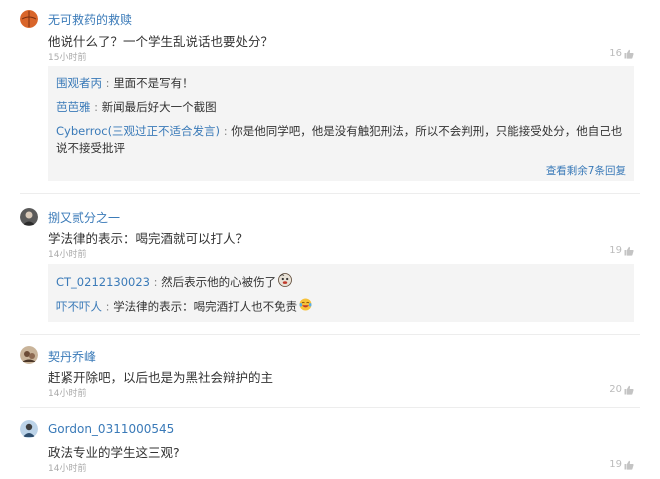  I want to click on reply-item: 吓不吓人 : 学法律的表示：喝完酒打人也不免责, so click(341, 307).